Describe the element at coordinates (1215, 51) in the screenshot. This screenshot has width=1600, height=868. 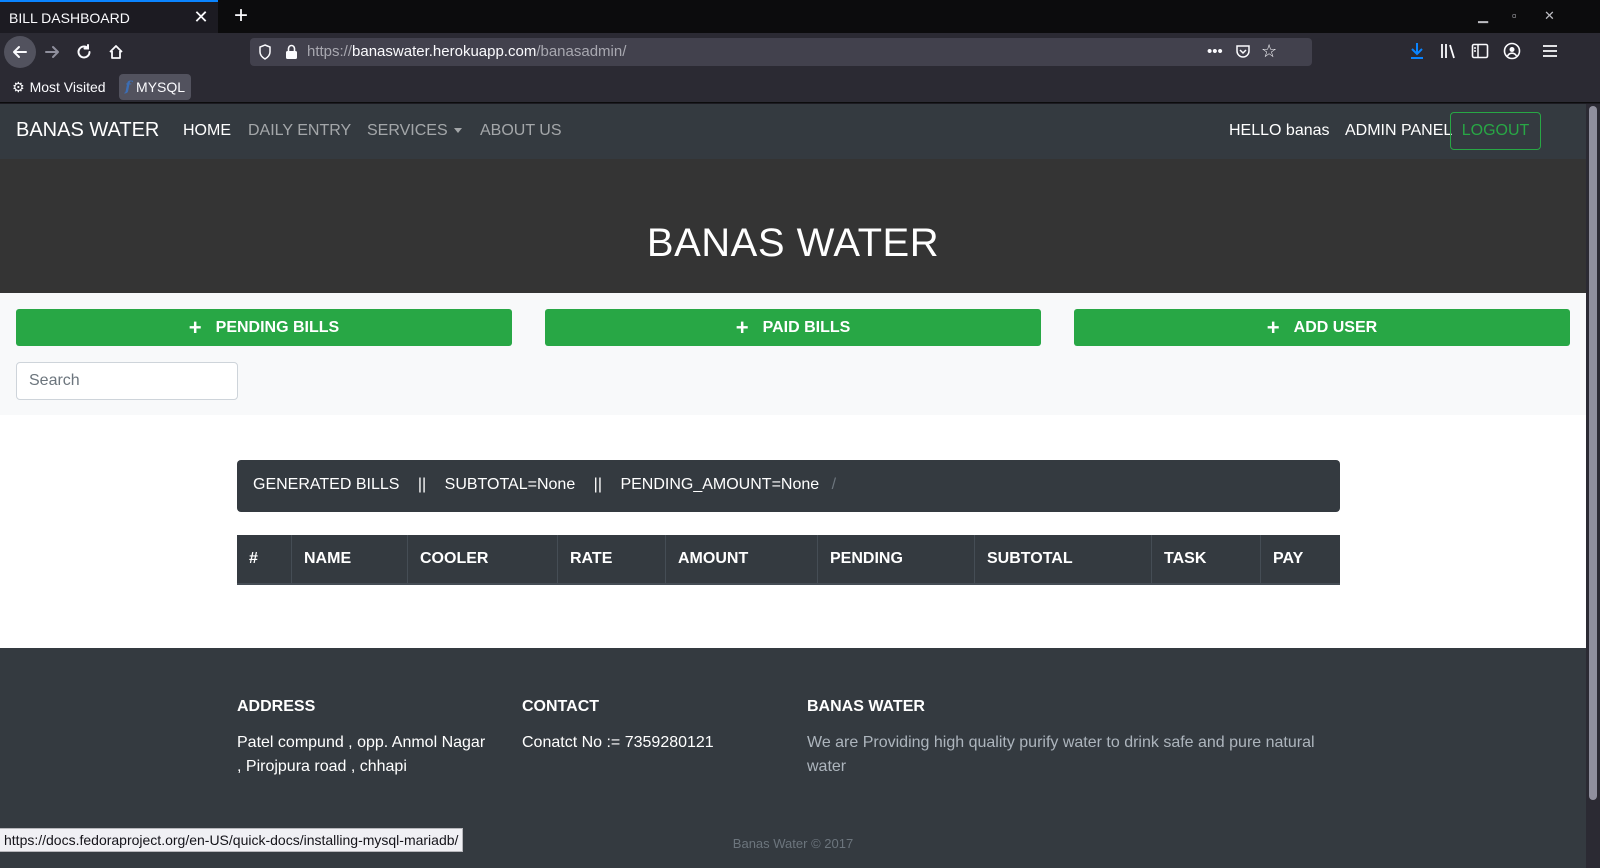
I see `page-actions-icon: •••` at that location.